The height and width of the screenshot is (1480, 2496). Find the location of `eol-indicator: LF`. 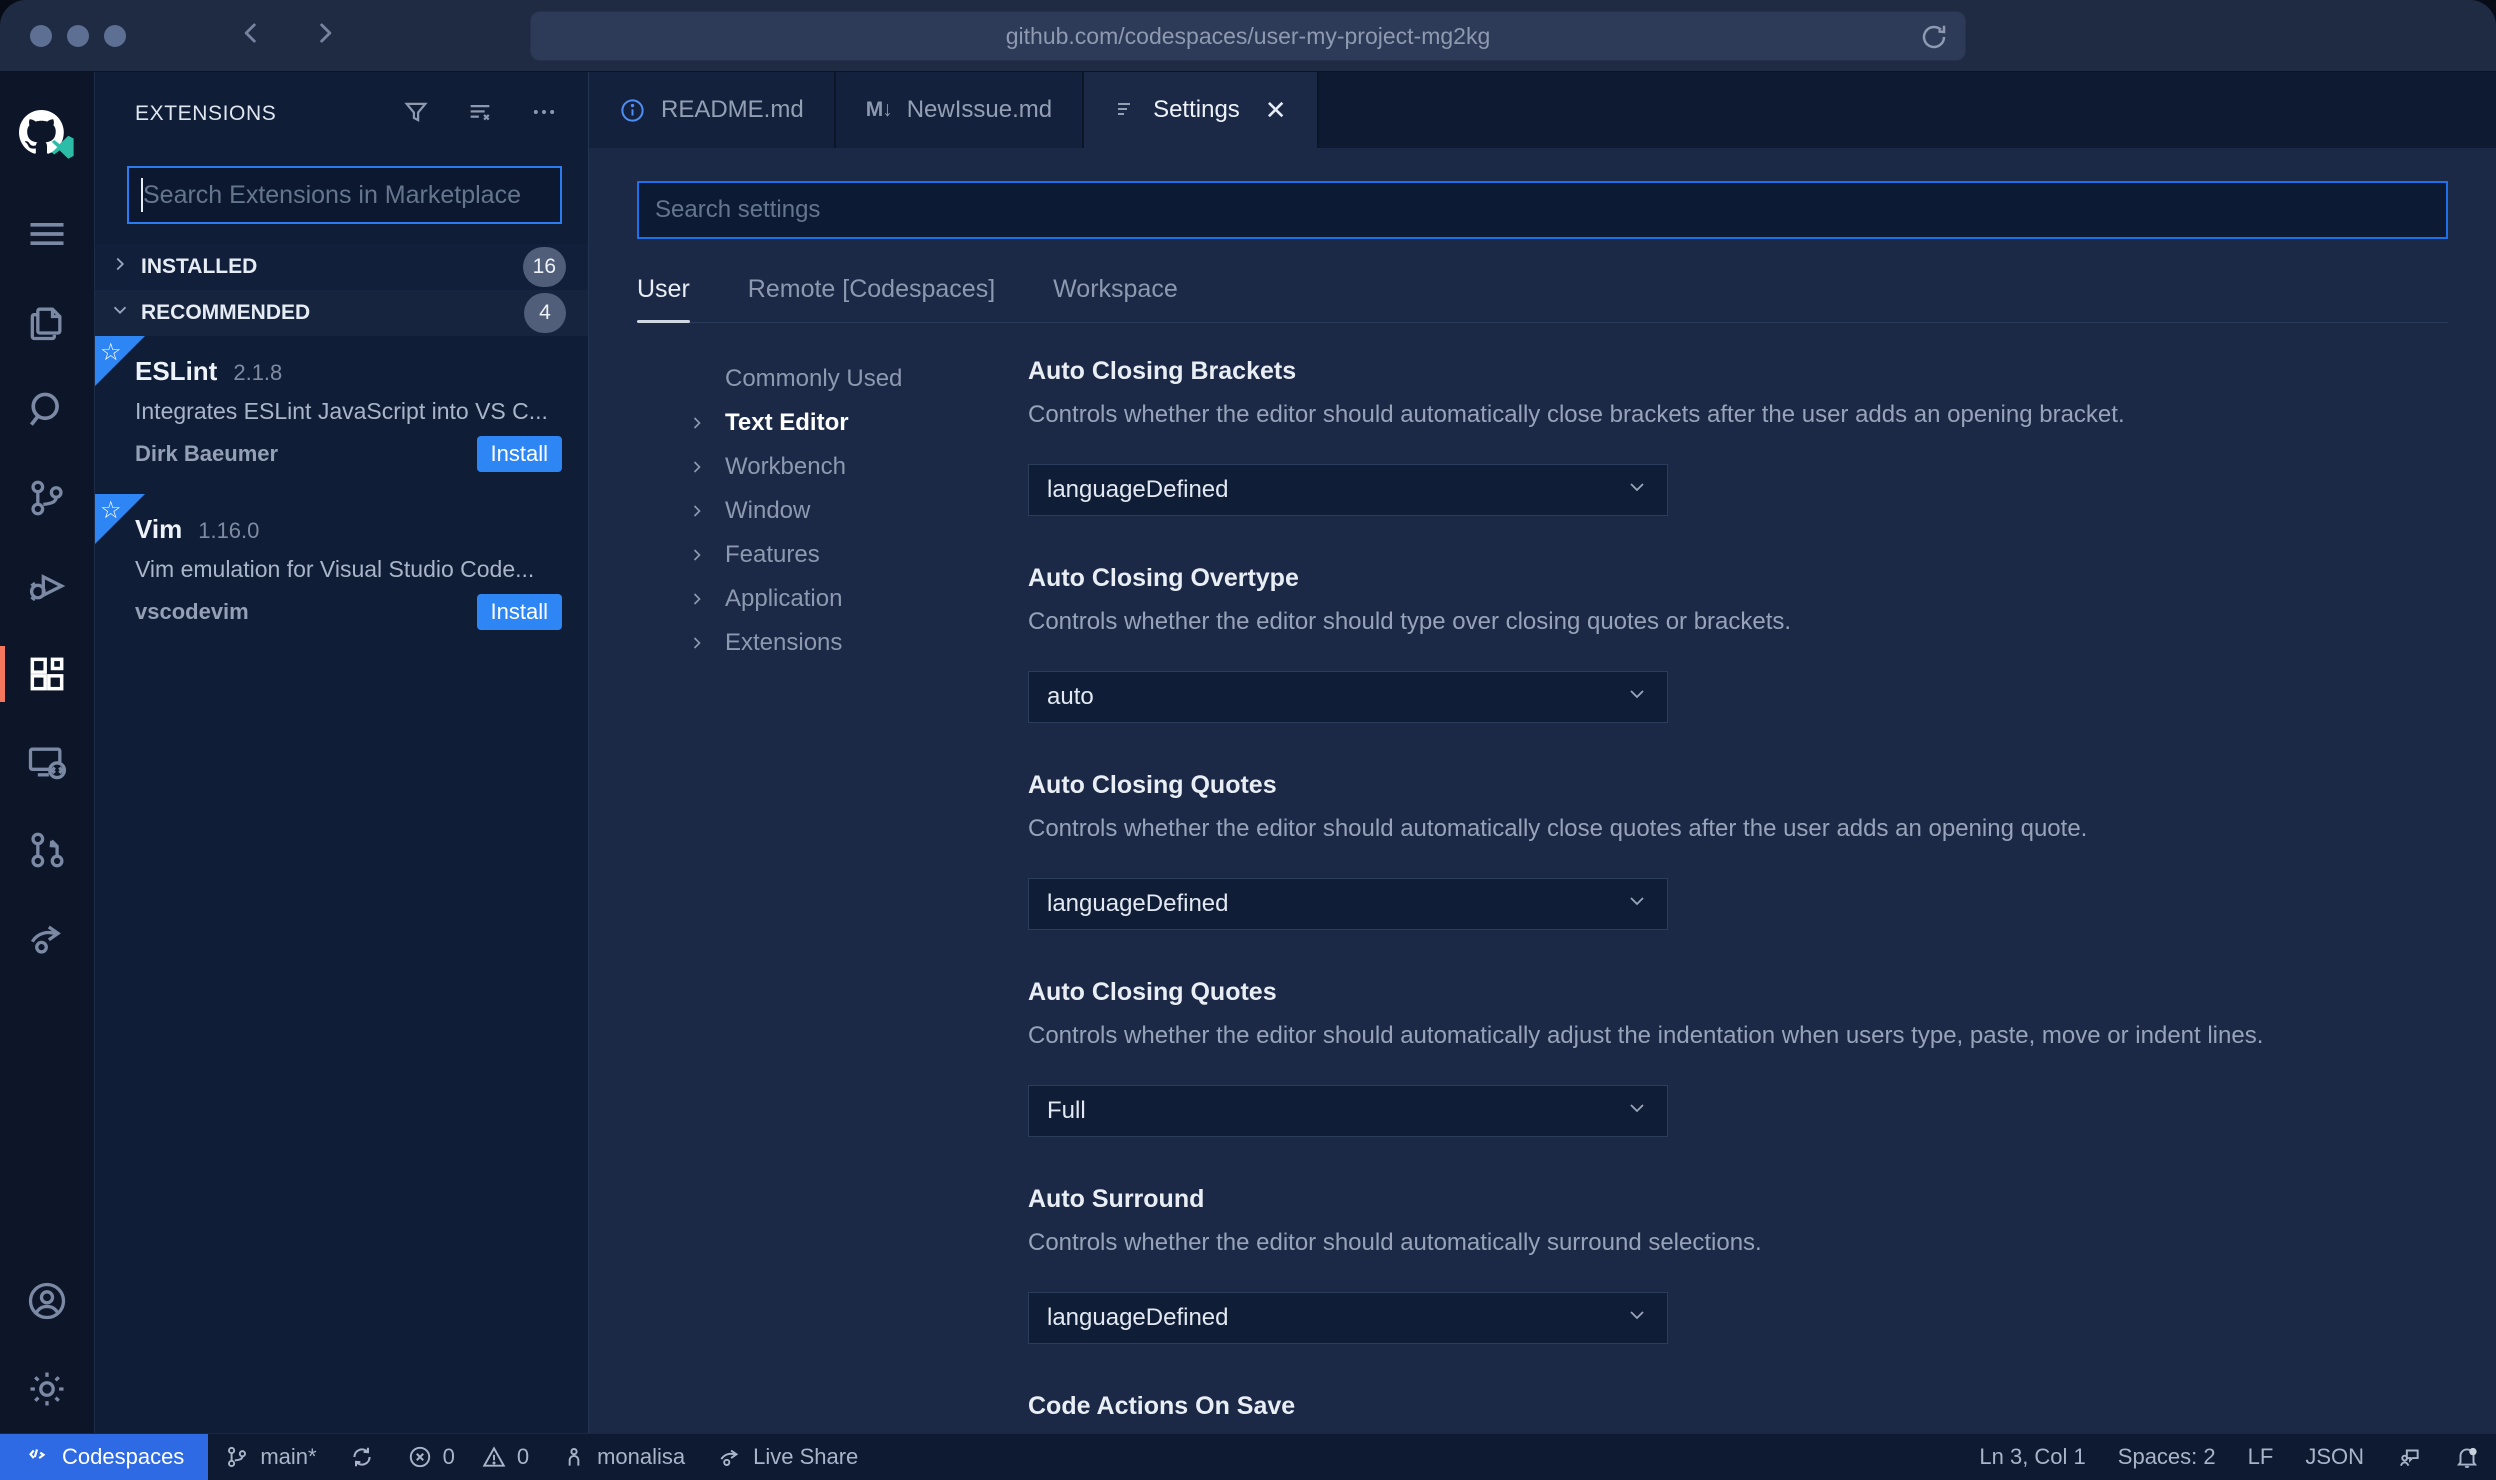

eol-indicator: LF is located at coordinates (2261, 1457).